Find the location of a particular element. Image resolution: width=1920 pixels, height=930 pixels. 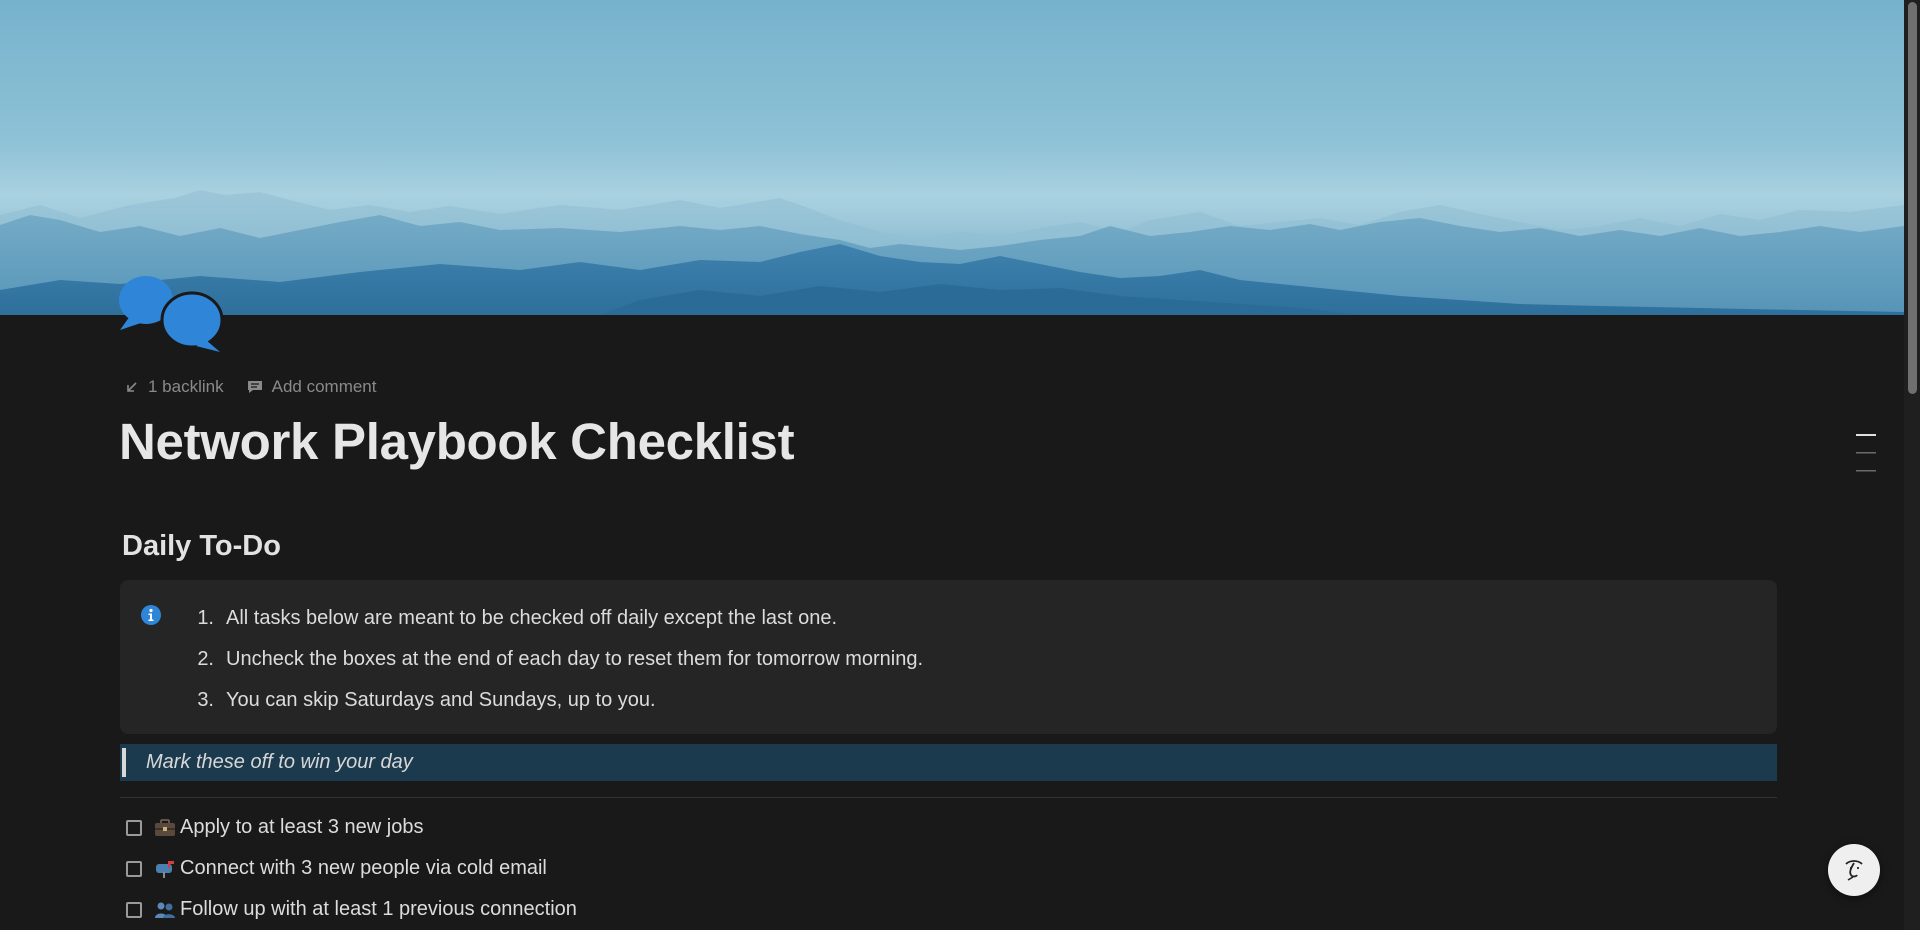

scrollbar-thumb is located at coordinates (1912, 198).